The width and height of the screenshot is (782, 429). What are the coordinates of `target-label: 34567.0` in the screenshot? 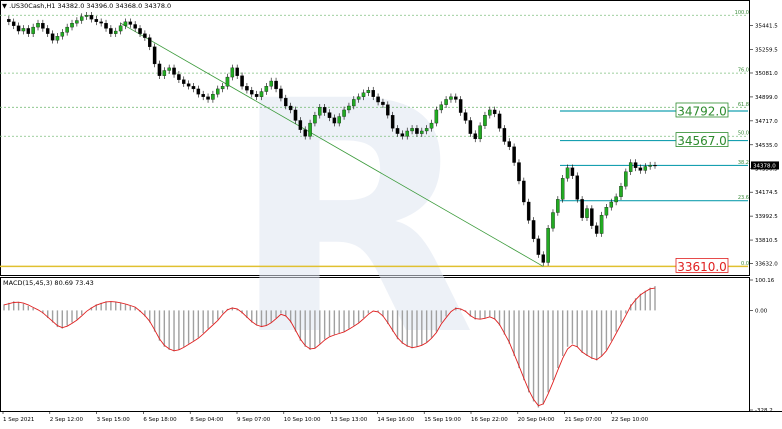 It's located at (702, 141).